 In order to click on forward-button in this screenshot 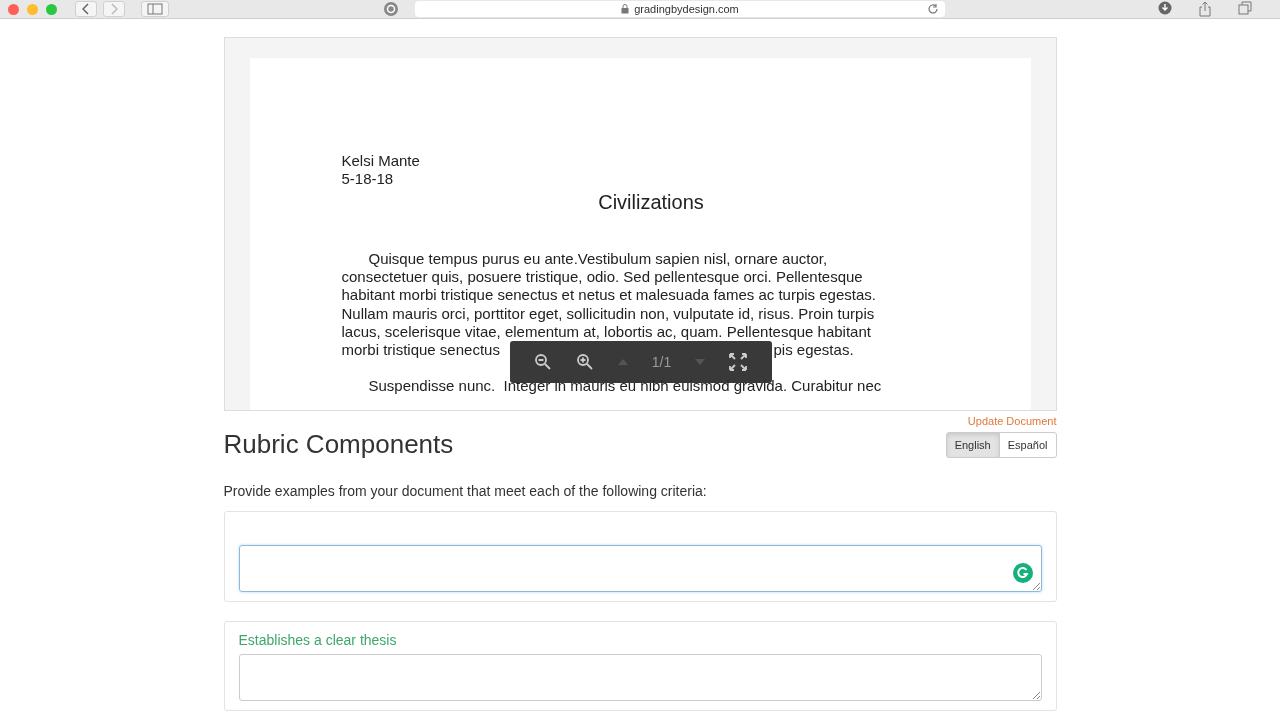, I will do `click(114, 9)`.